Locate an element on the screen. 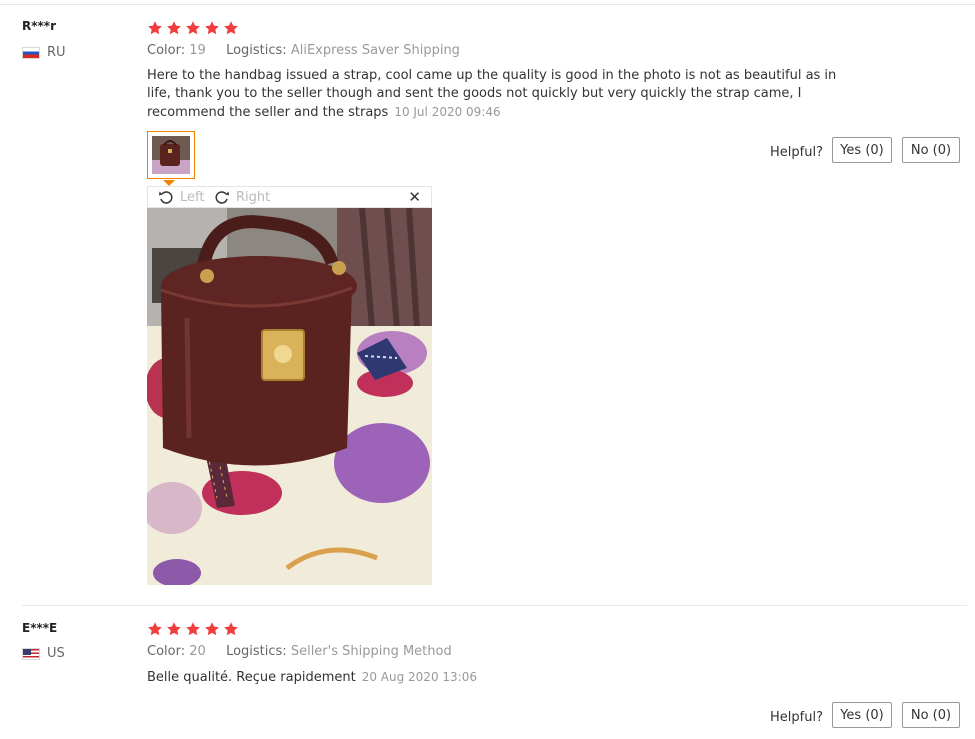 This screenshot has width=975, height=739. review-date: 20 Aug 2020 13:06 is located at coordinates (419, 677).